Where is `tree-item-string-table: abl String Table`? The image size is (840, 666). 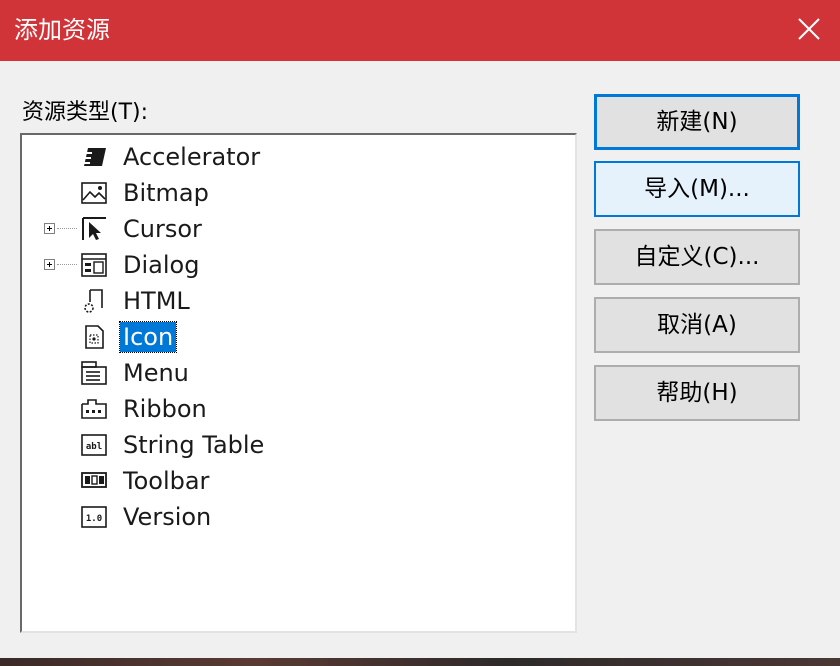 tree-item-string-table: abl String Table is located at coordinates (298, 445).